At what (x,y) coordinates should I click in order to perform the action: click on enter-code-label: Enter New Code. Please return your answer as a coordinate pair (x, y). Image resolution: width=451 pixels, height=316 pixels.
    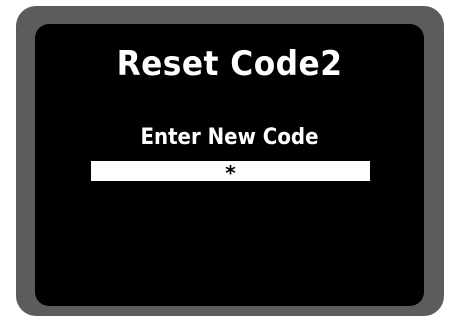
    Looking at the image, I should click on (229, 137).